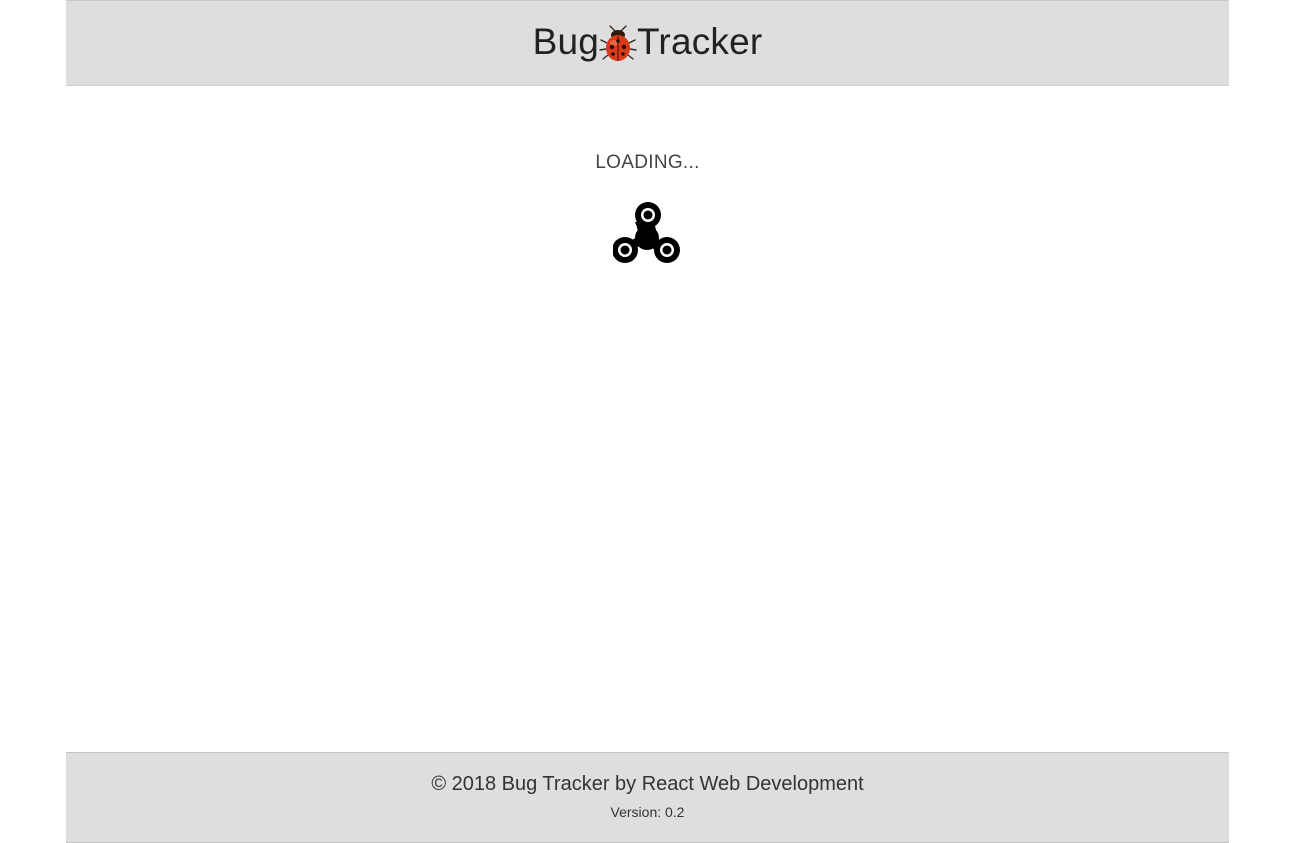 The height and width of the screenshot is (843, 1295). What do you see at coordinates (618, 44) in the screenshot?
I see `ladybug-icon` at bounding box center [618, 44].